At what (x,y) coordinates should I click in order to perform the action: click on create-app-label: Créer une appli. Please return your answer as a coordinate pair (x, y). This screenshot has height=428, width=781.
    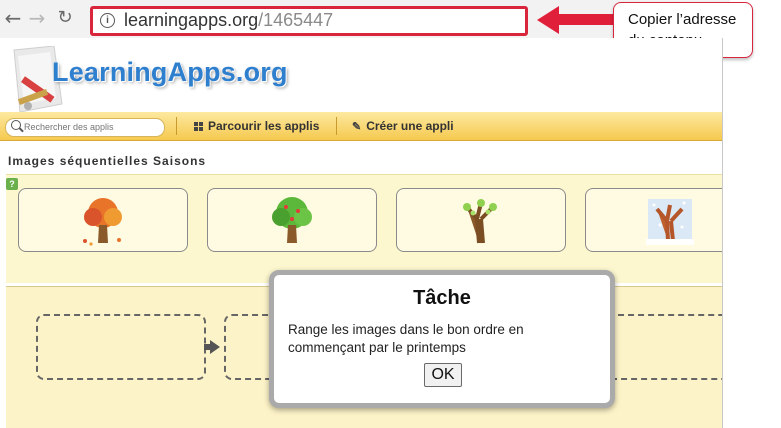
    Looking at the image, I should click on (410, 126).